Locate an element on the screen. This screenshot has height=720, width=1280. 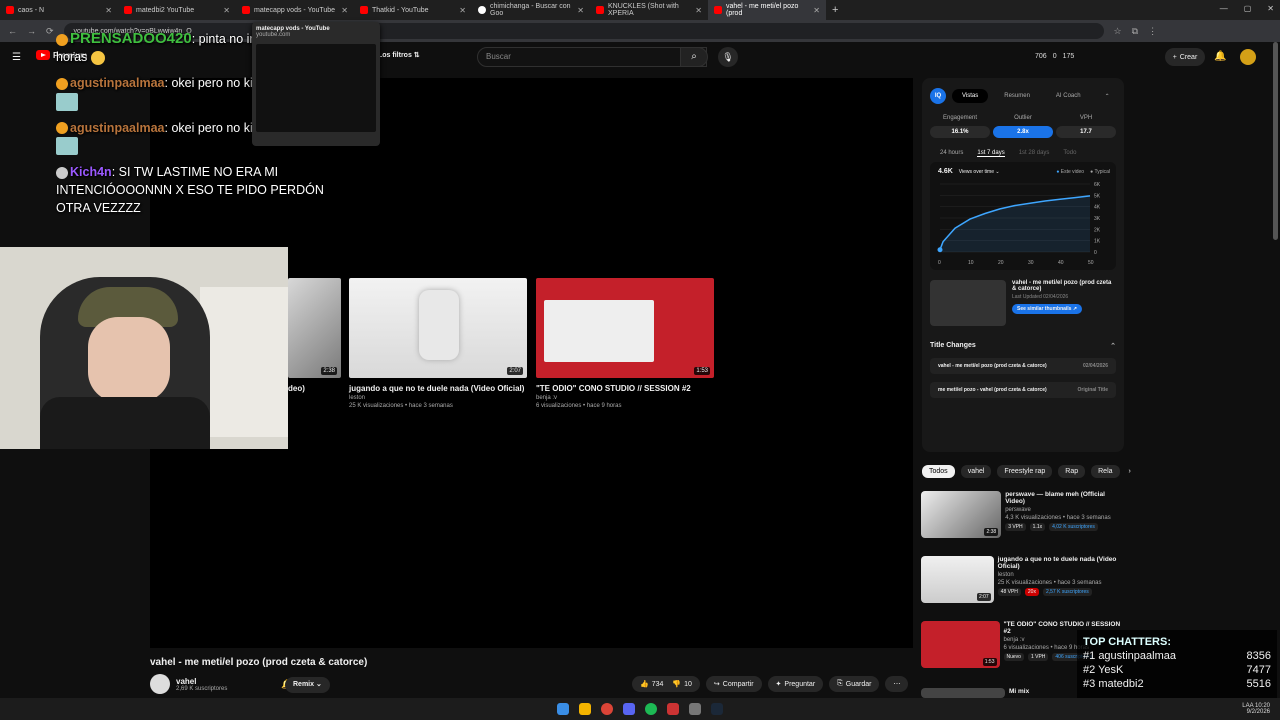
steam-icon is located at coordinates (717, 709).